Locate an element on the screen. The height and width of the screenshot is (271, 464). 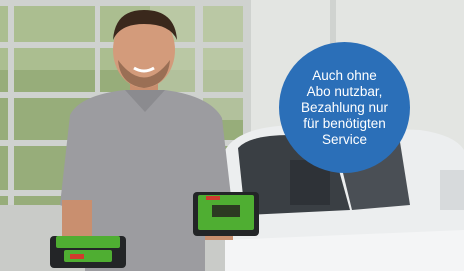
diagnostic-device-left is located at coordinates (88, 252).